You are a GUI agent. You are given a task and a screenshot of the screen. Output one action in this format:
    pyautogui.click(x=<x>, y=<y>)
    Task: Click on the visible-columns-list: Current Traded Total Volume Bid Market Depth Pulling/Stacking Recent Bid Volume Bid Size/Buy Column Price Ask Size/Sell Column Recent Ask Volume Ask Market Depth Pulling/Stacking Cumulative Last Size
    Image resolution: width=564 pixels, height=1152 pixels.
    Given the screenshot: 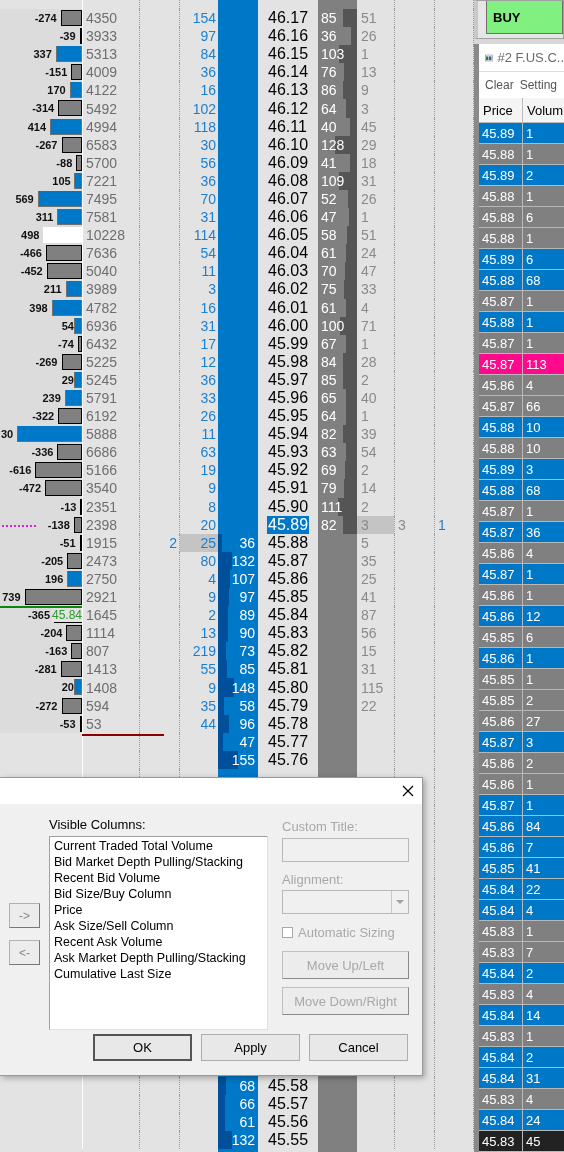 What is the action you would take?
    pyautogui.click(x=158, y=933)
    